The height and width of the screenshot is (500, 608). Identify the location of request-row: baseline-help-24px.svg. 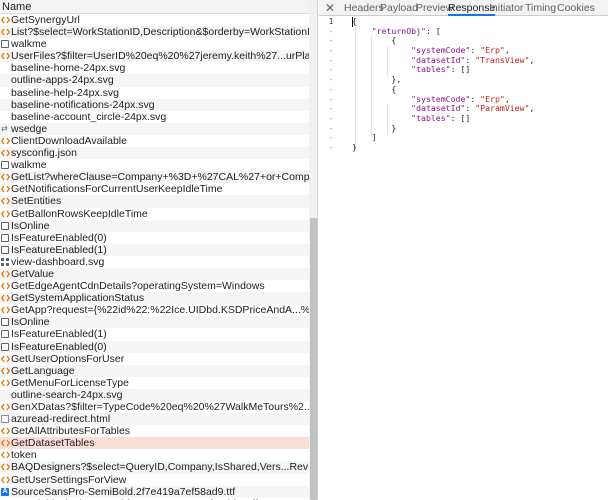
(154, 93).